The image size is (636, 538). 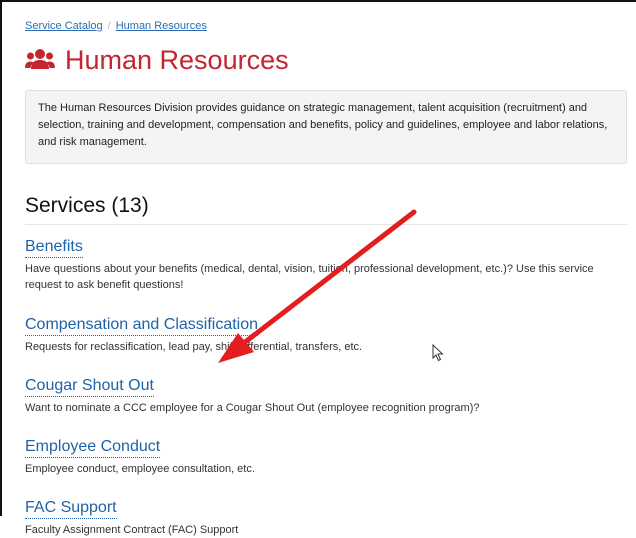 What do you see at coordinates (327, 60) in the screenshot?
I see `page-title: Human Resources` at bounding box center [327, 60].